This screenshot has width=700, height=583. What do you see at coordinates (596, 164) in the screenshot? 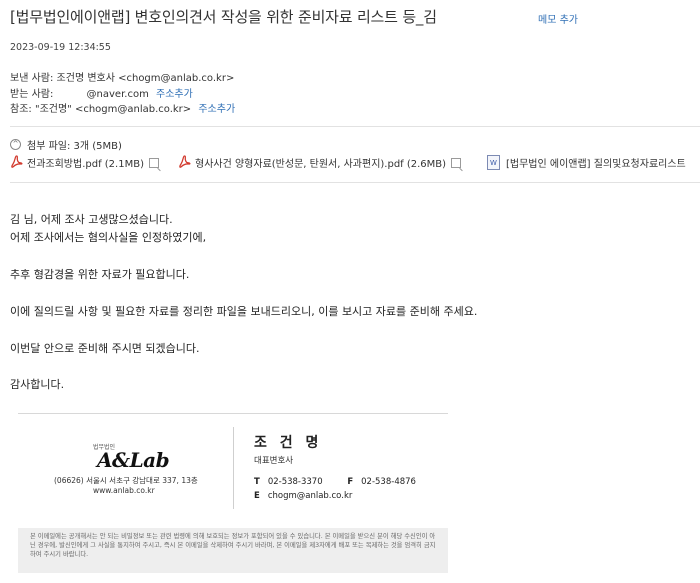
I see `attachment-file-name: [법무법인 에이앤랩] 질의및요청자료리스트` at bounding box center [596, 164].